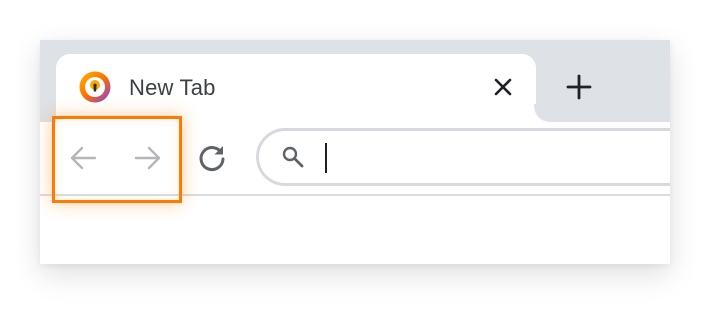 Image resolution: width=716 pixels, height=312 pixels. What do you see at coordinates (503, 87) in the screenshot?
I see `close-icon` at bounding box center [503, 87].